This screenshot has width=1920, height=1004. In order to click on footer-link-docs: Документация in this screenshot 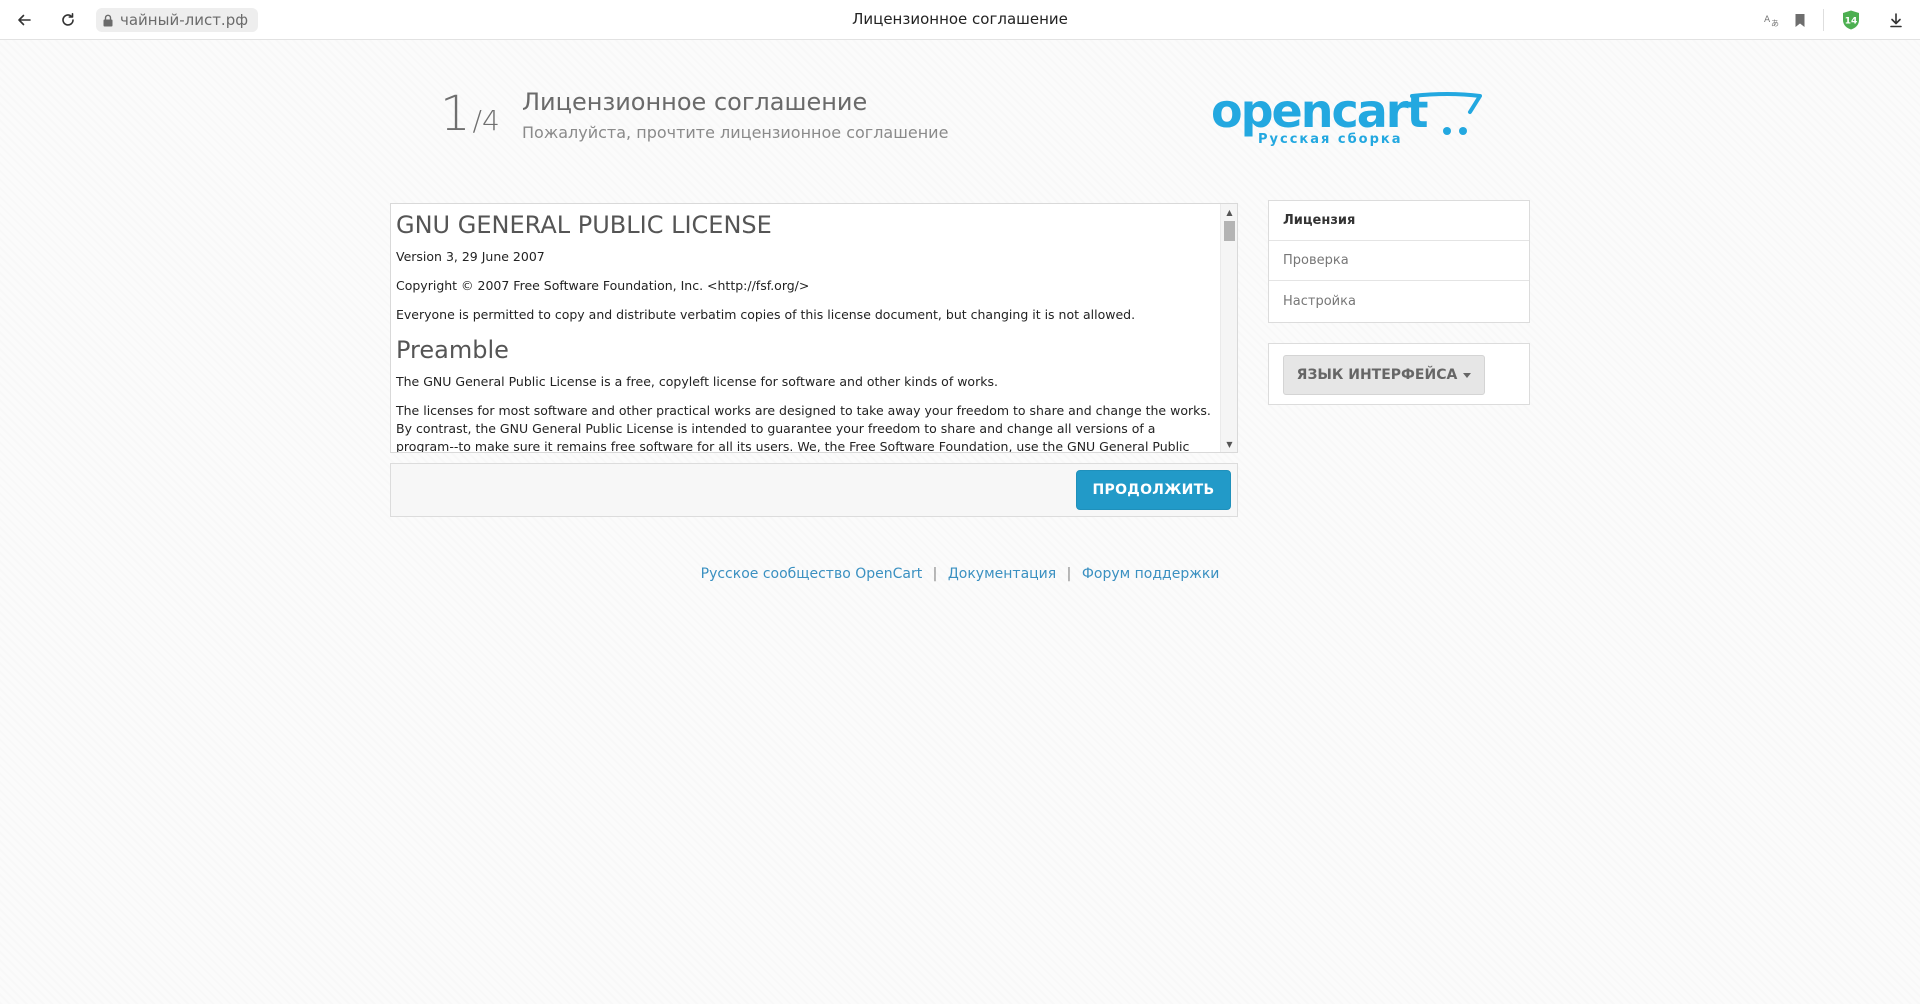, I will do `click(1002, 574)`.